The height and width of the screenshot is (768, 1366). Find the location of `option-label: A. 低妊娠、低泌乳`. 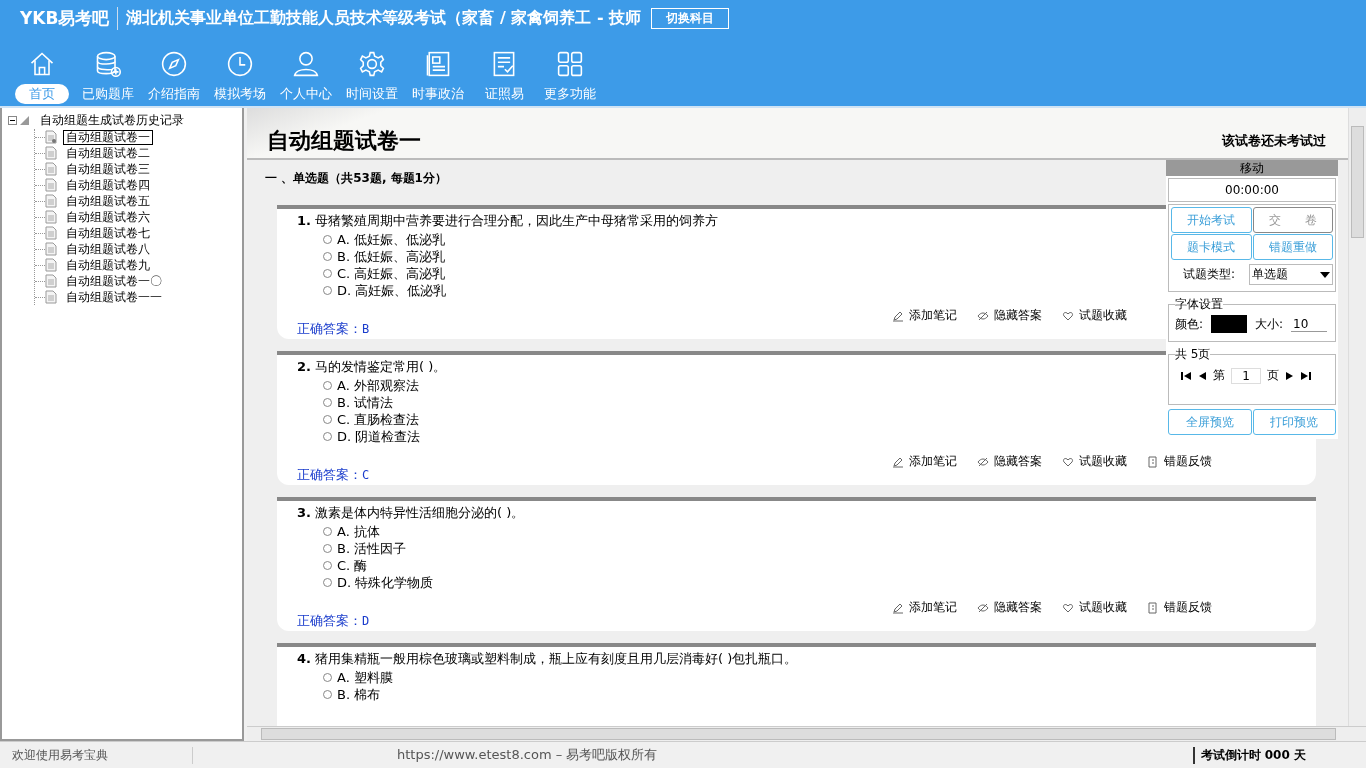

option-label: A. 低妊娠、低泌乳 is located at coordinates (391, 239).